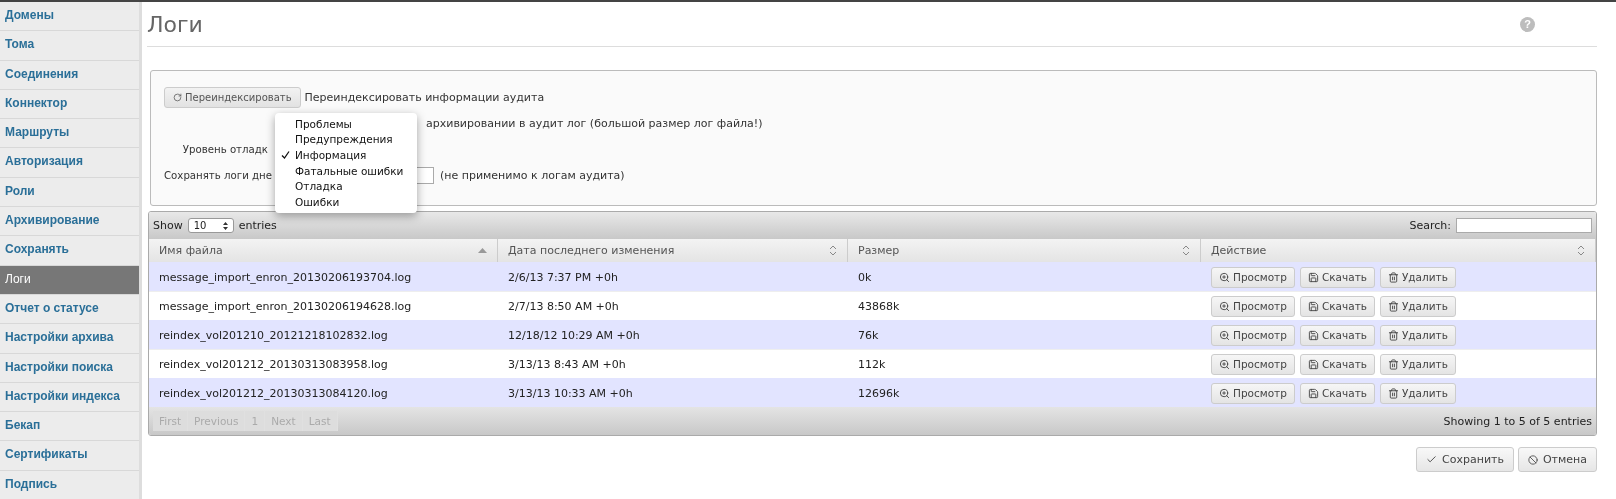 The image size is (1616, 499). Describe the element at coordinates (69, 75) in the screenshot. I see `sidebar-item: Соединения` at that location.